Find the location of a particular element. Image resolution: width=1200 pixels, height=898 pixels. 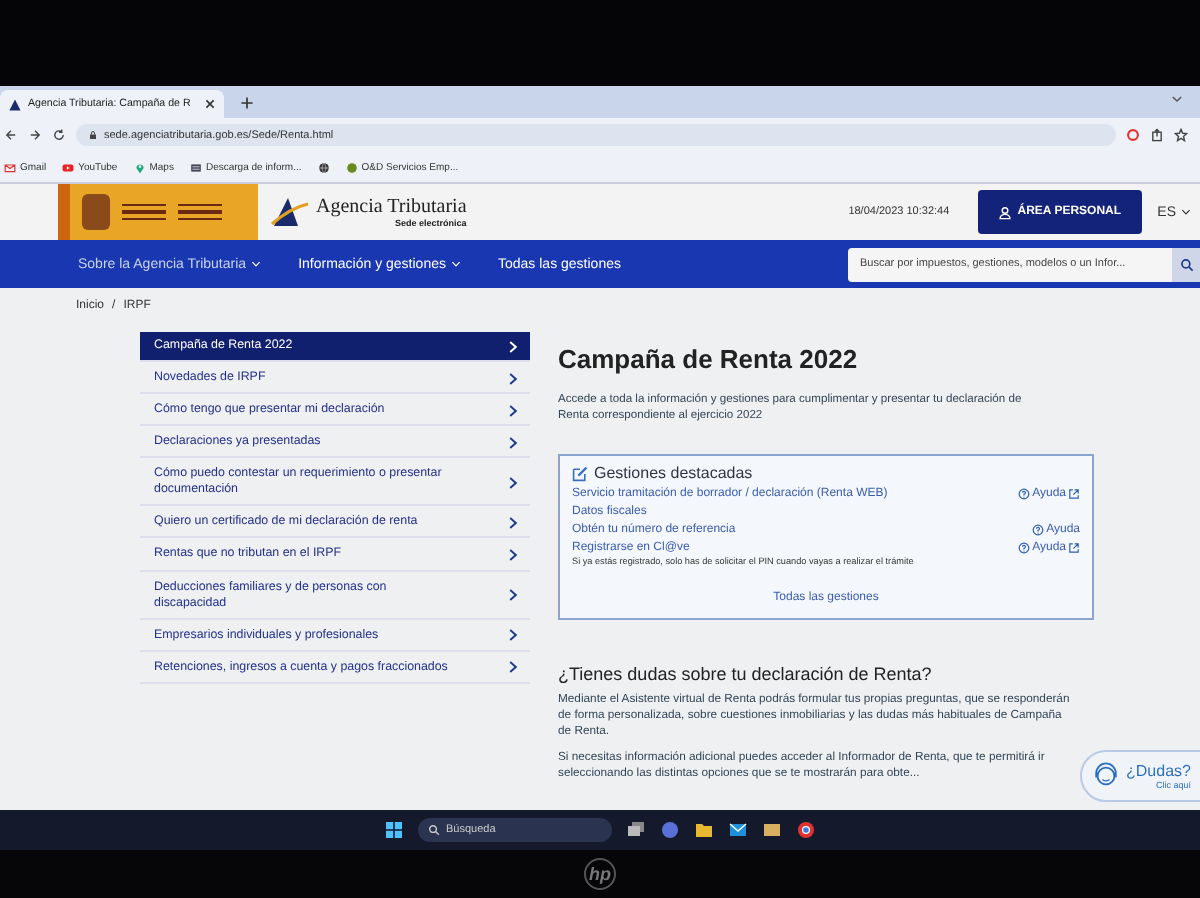

brand-name: Agencia Tributaria is located at coordinates (391, 207).